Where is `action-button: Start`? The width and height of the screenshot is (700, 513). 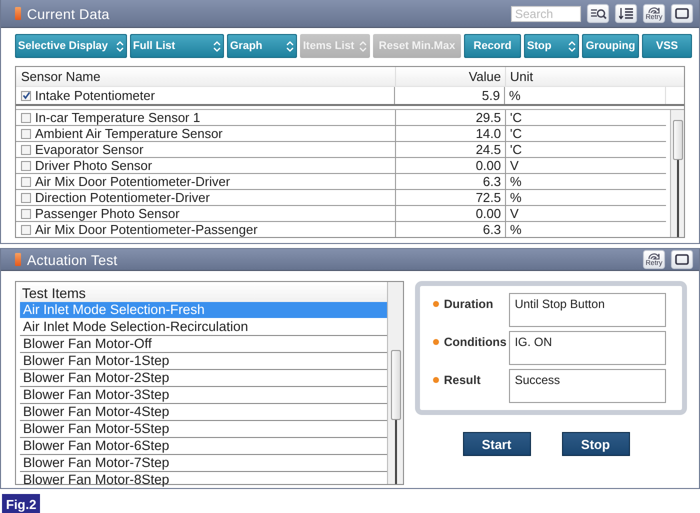
action-button: Start is located at coordinates (496, 444).